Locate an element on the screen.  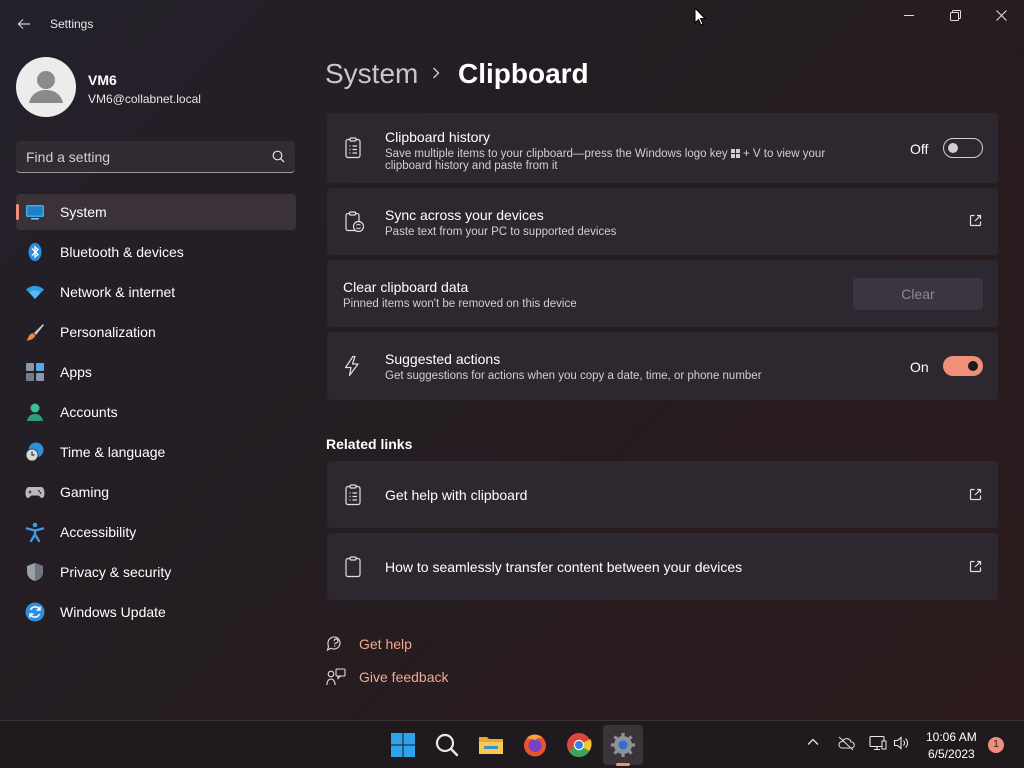
sidebar-item-label: Accounts is located at coordinates (89, 412).